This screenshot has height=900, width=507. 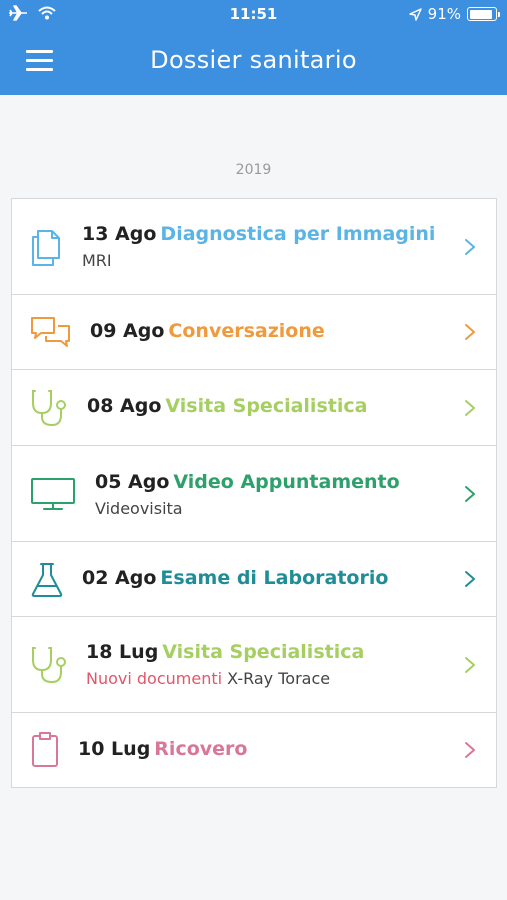 What do you see at coordinates (119, 234) in the screenshot?
I see `entry-date: 13 Ago` at bounding box center [119, 234].